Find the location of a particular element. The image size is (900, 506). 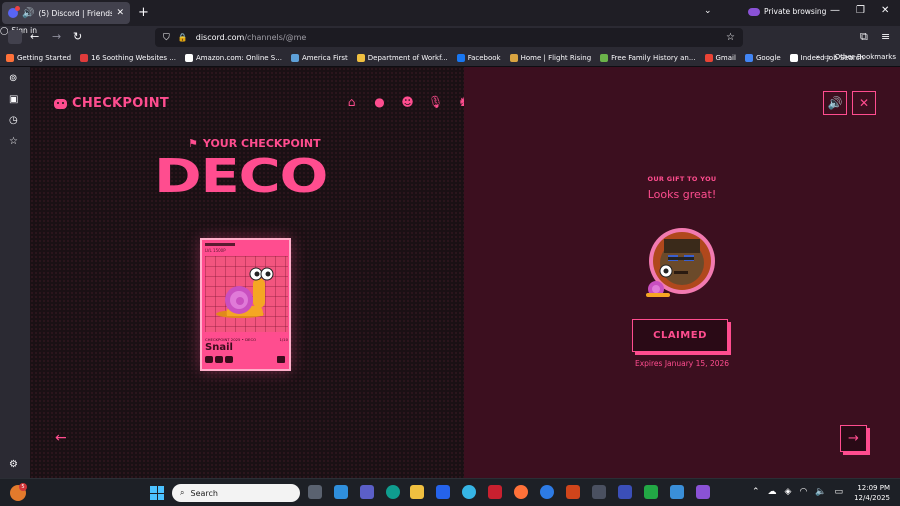

shield-icon: ⛉ is located at coordinates (166, 38).